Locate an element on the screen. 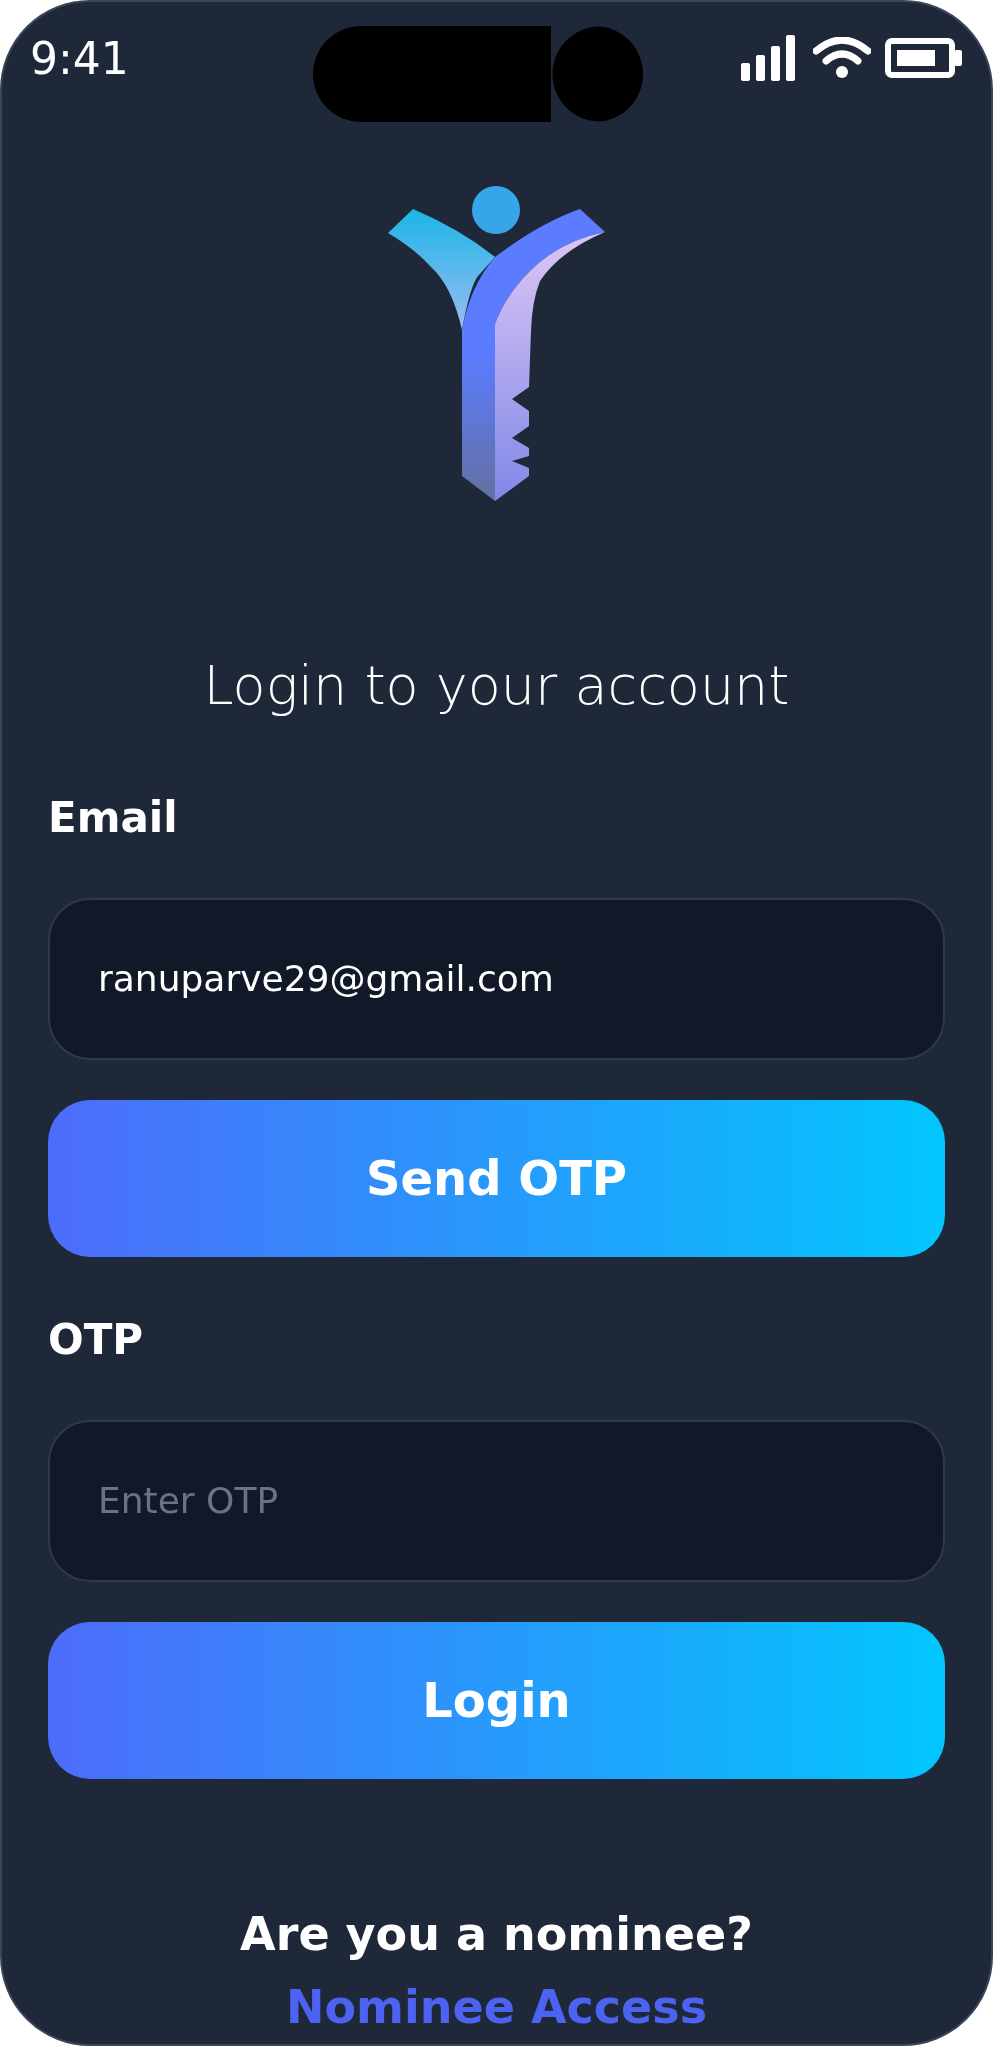 This screenshot has width=993, height=2048. email-label: Email is located at coordinates (113, 817).